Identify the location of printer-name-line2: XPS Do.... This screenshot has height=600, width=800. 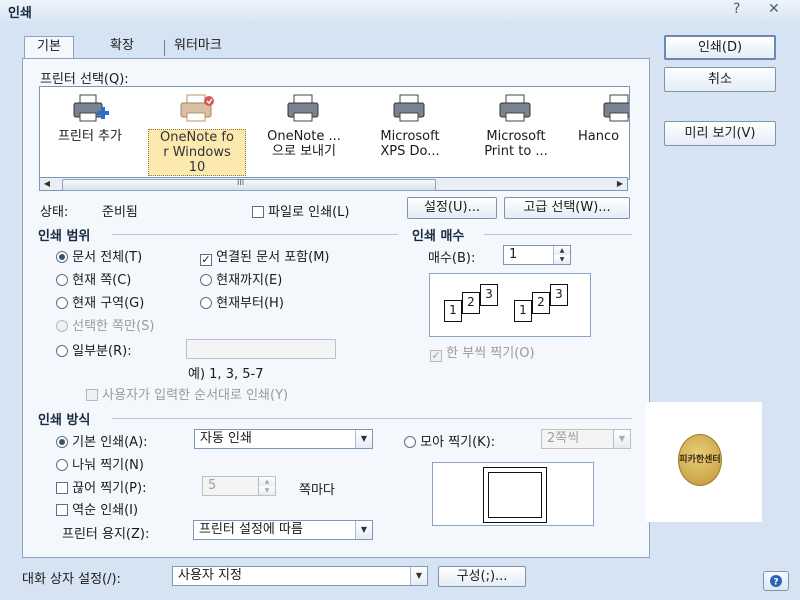
(410, 151).